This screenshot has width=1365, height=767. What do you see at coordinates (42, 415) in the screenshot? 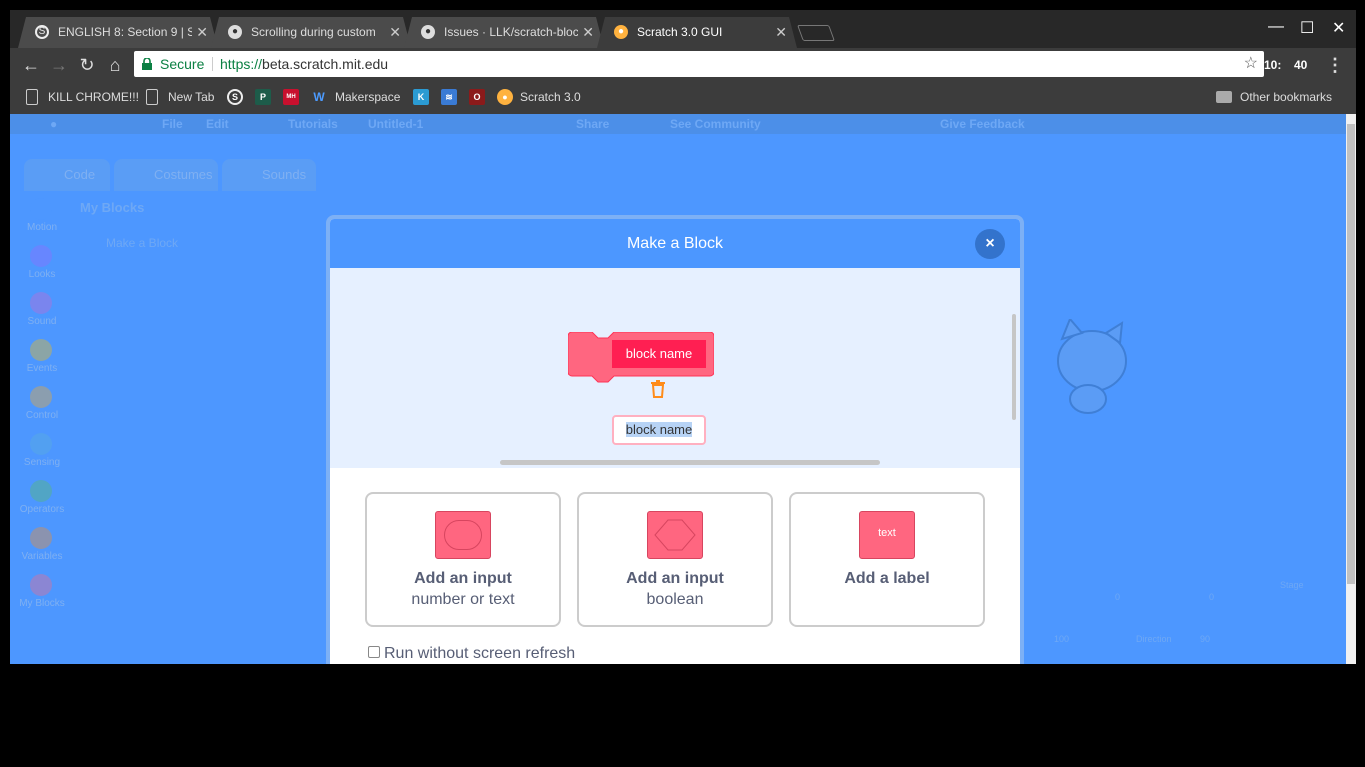
I see `category-label: Control` at bounding box center [42, 415].